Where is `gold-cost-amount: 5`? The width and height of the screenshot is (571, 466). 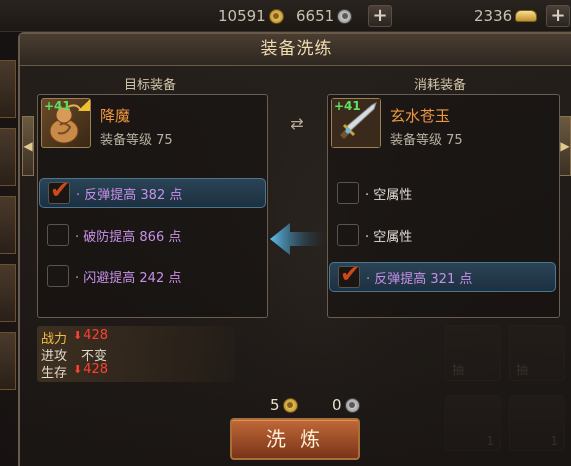
gold-cost-amount: 5 is located at coordinates (275, 405).